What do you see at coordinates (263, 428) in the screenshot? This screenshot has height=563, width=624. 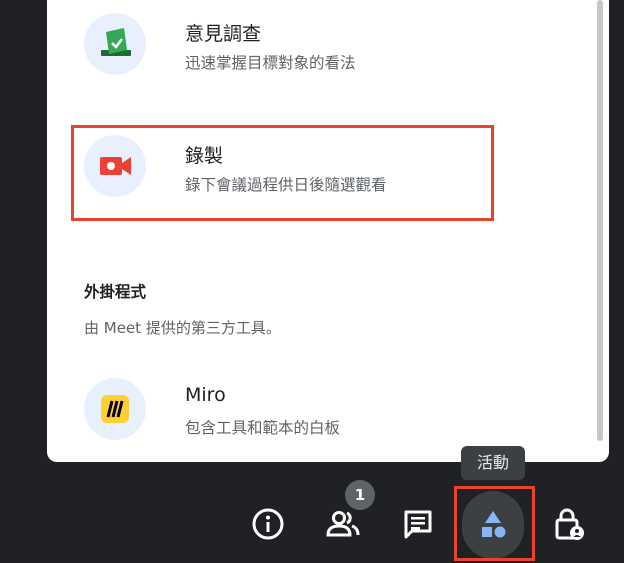 I see `activity-item-desc: 包含工具和範本的白板` at bounding box center [263, 428].